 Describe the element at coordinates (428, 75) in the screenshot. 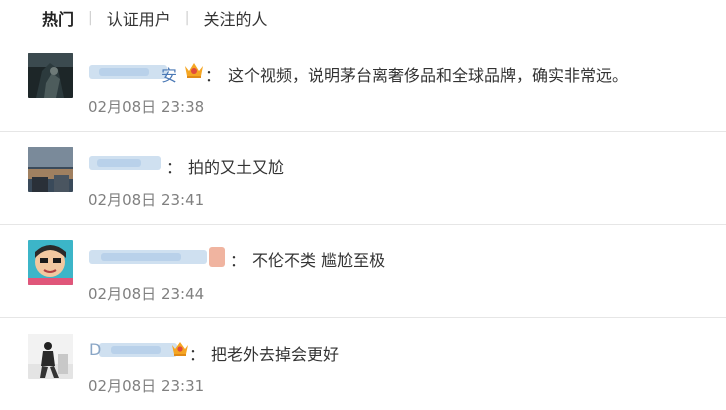

I see `comment-text: 这个视频，说明茅台离奢侈品和全球品牌，确实非常远。` at that location.